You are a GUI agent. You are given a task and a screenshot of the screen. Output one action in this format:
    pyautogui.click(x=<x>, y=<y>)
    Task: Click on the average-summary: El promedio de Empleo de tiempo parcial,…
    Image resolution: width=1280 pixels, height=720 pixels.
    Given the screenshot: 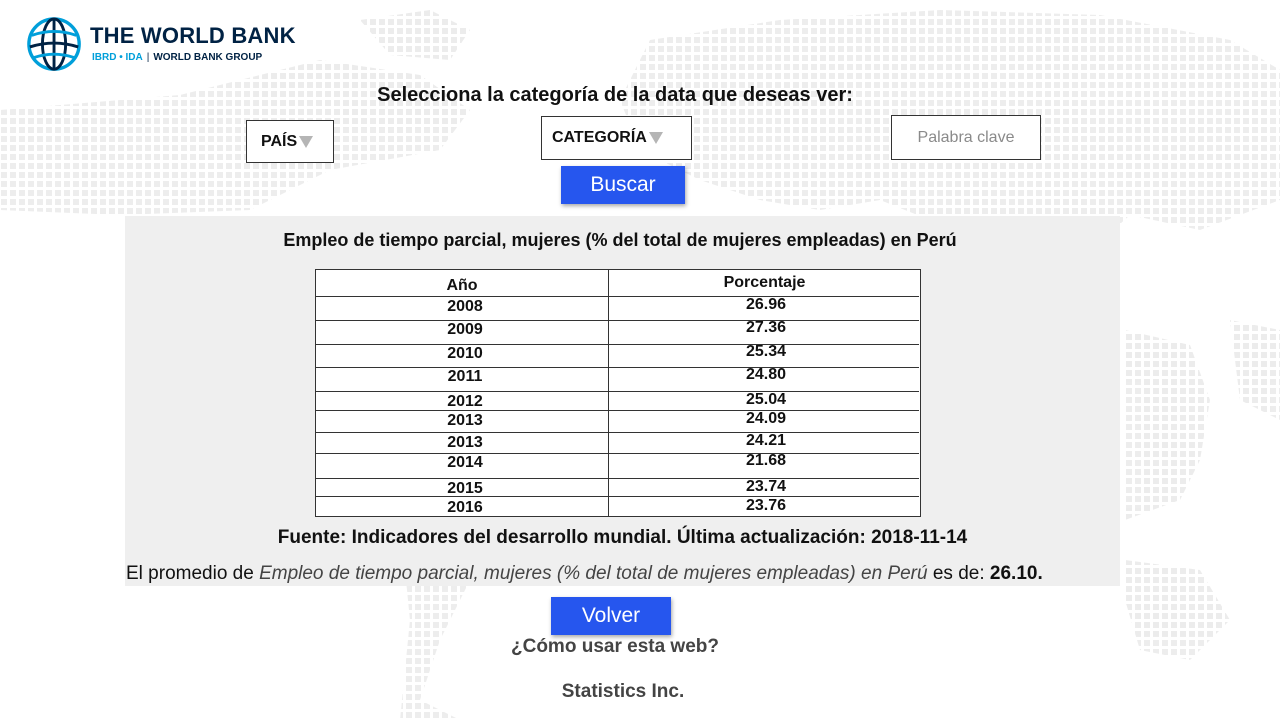 What is the action you would take?
    pyautogui.click(x=626, y=574)
    